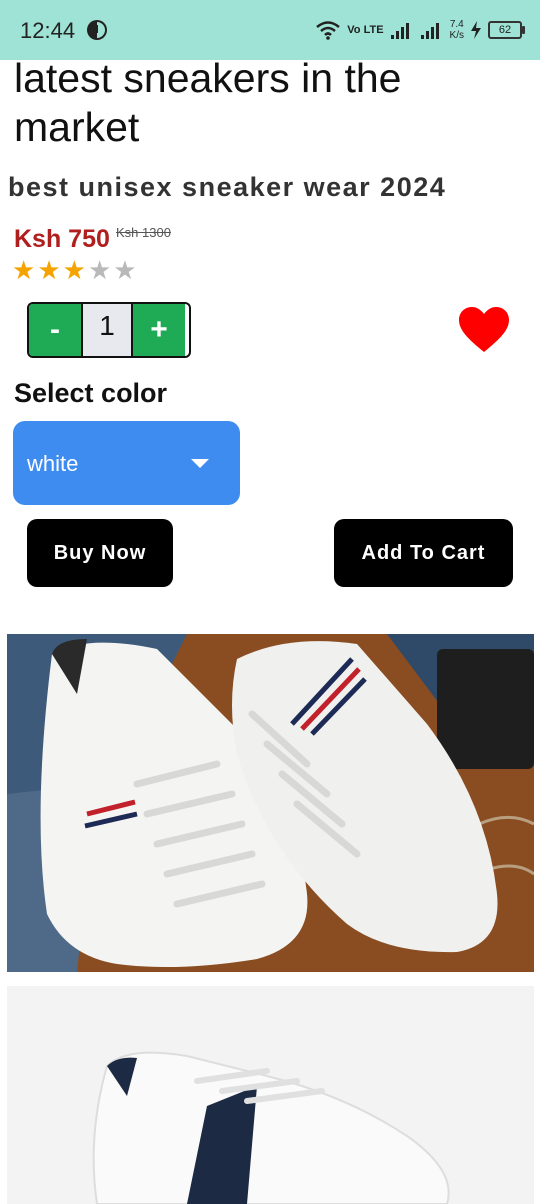  Describe the element at coordinates (399, 31) in the screenshot. I see `signal-icon` at that location.